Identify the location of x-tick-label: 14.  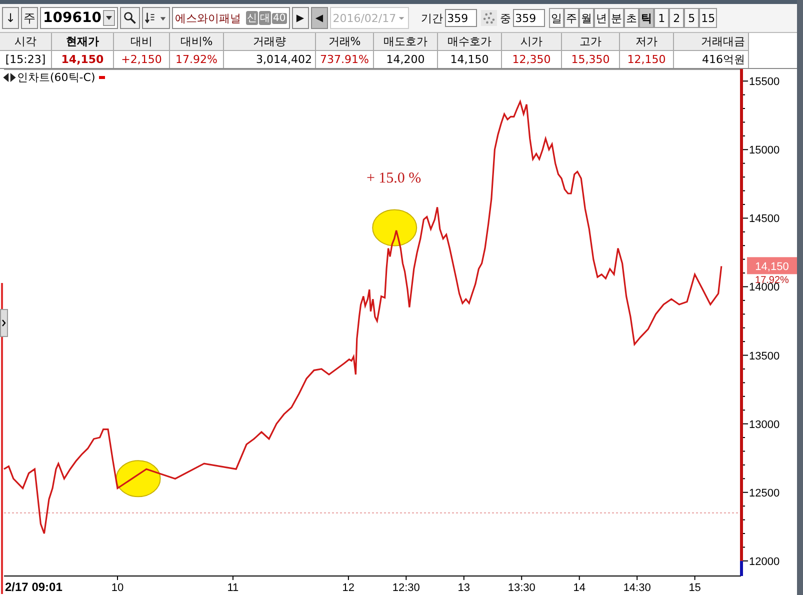
(579, 588).